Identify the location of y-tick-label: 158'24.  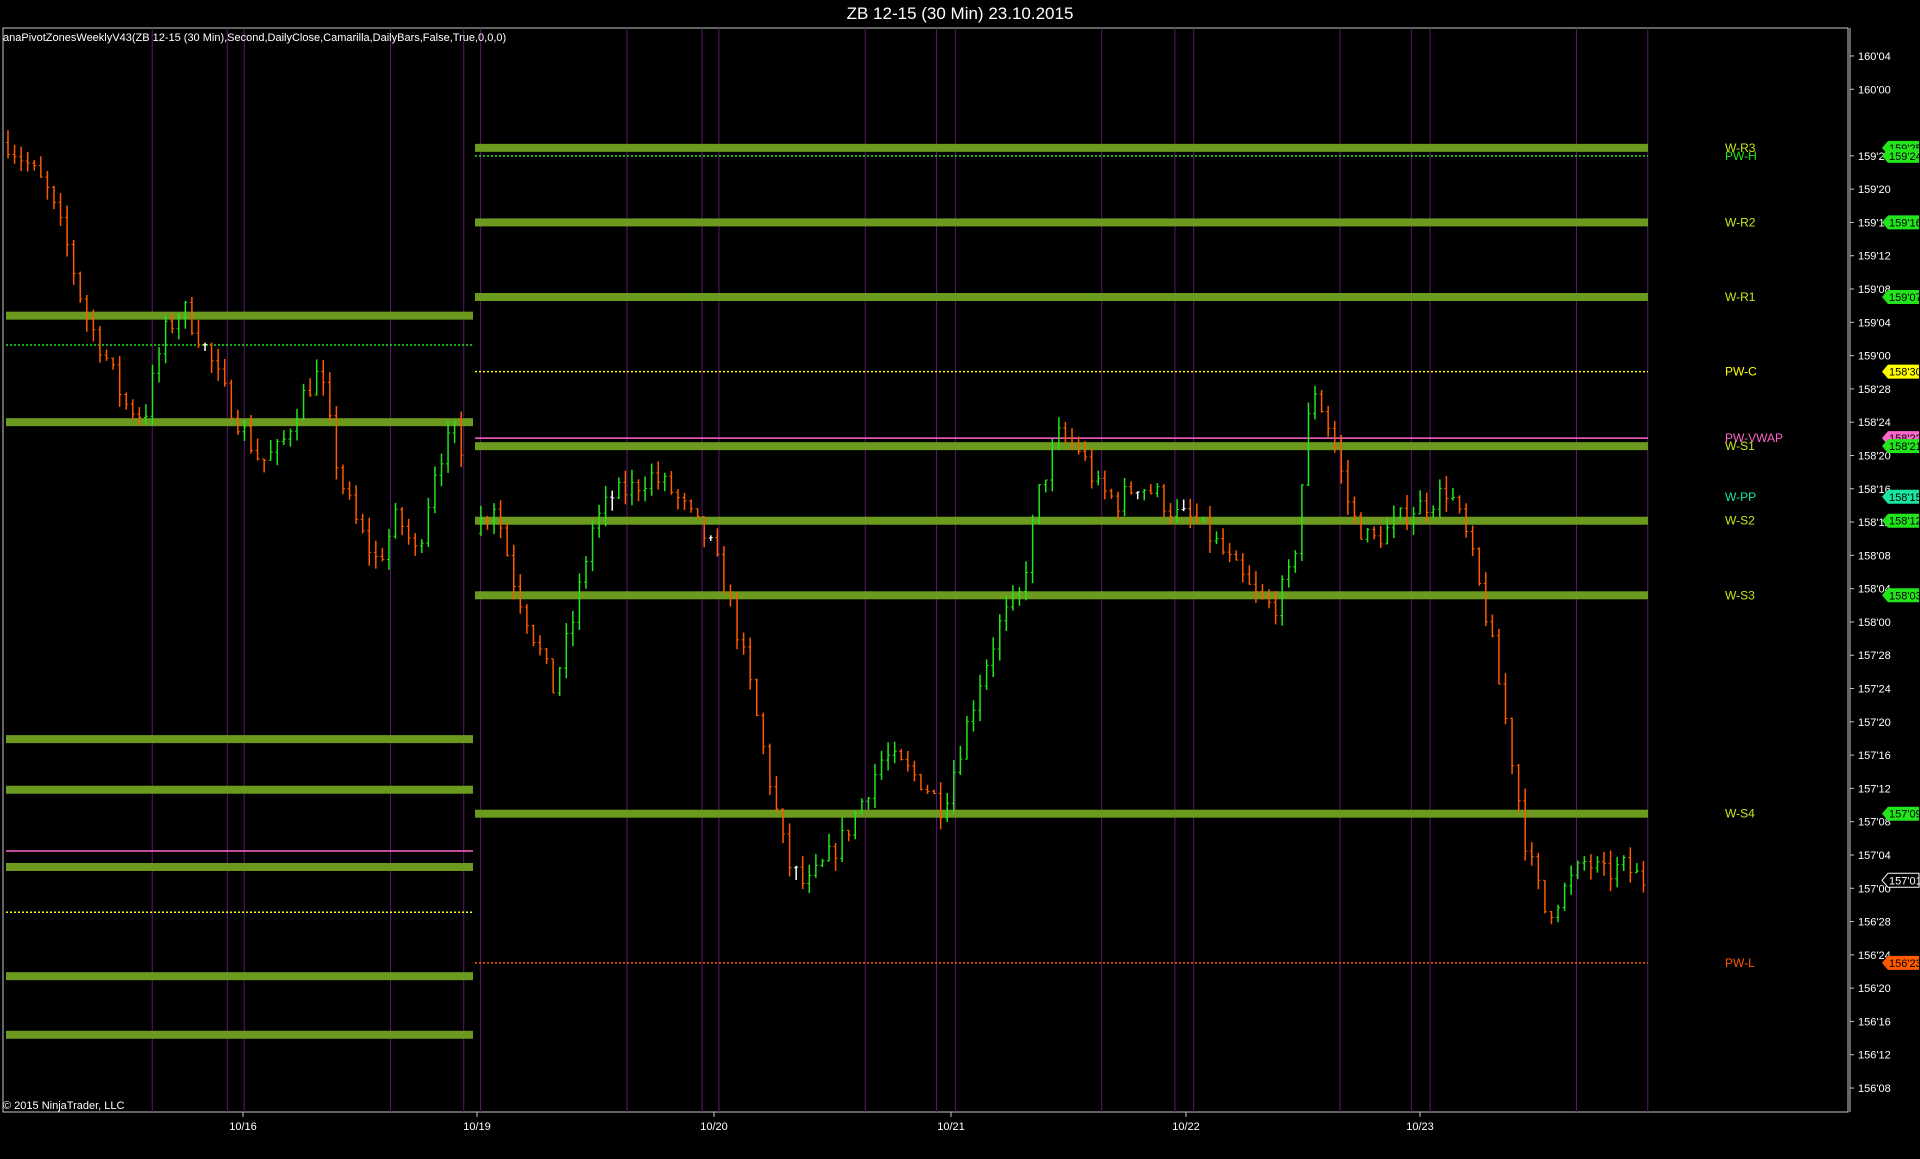
(1874, 423).